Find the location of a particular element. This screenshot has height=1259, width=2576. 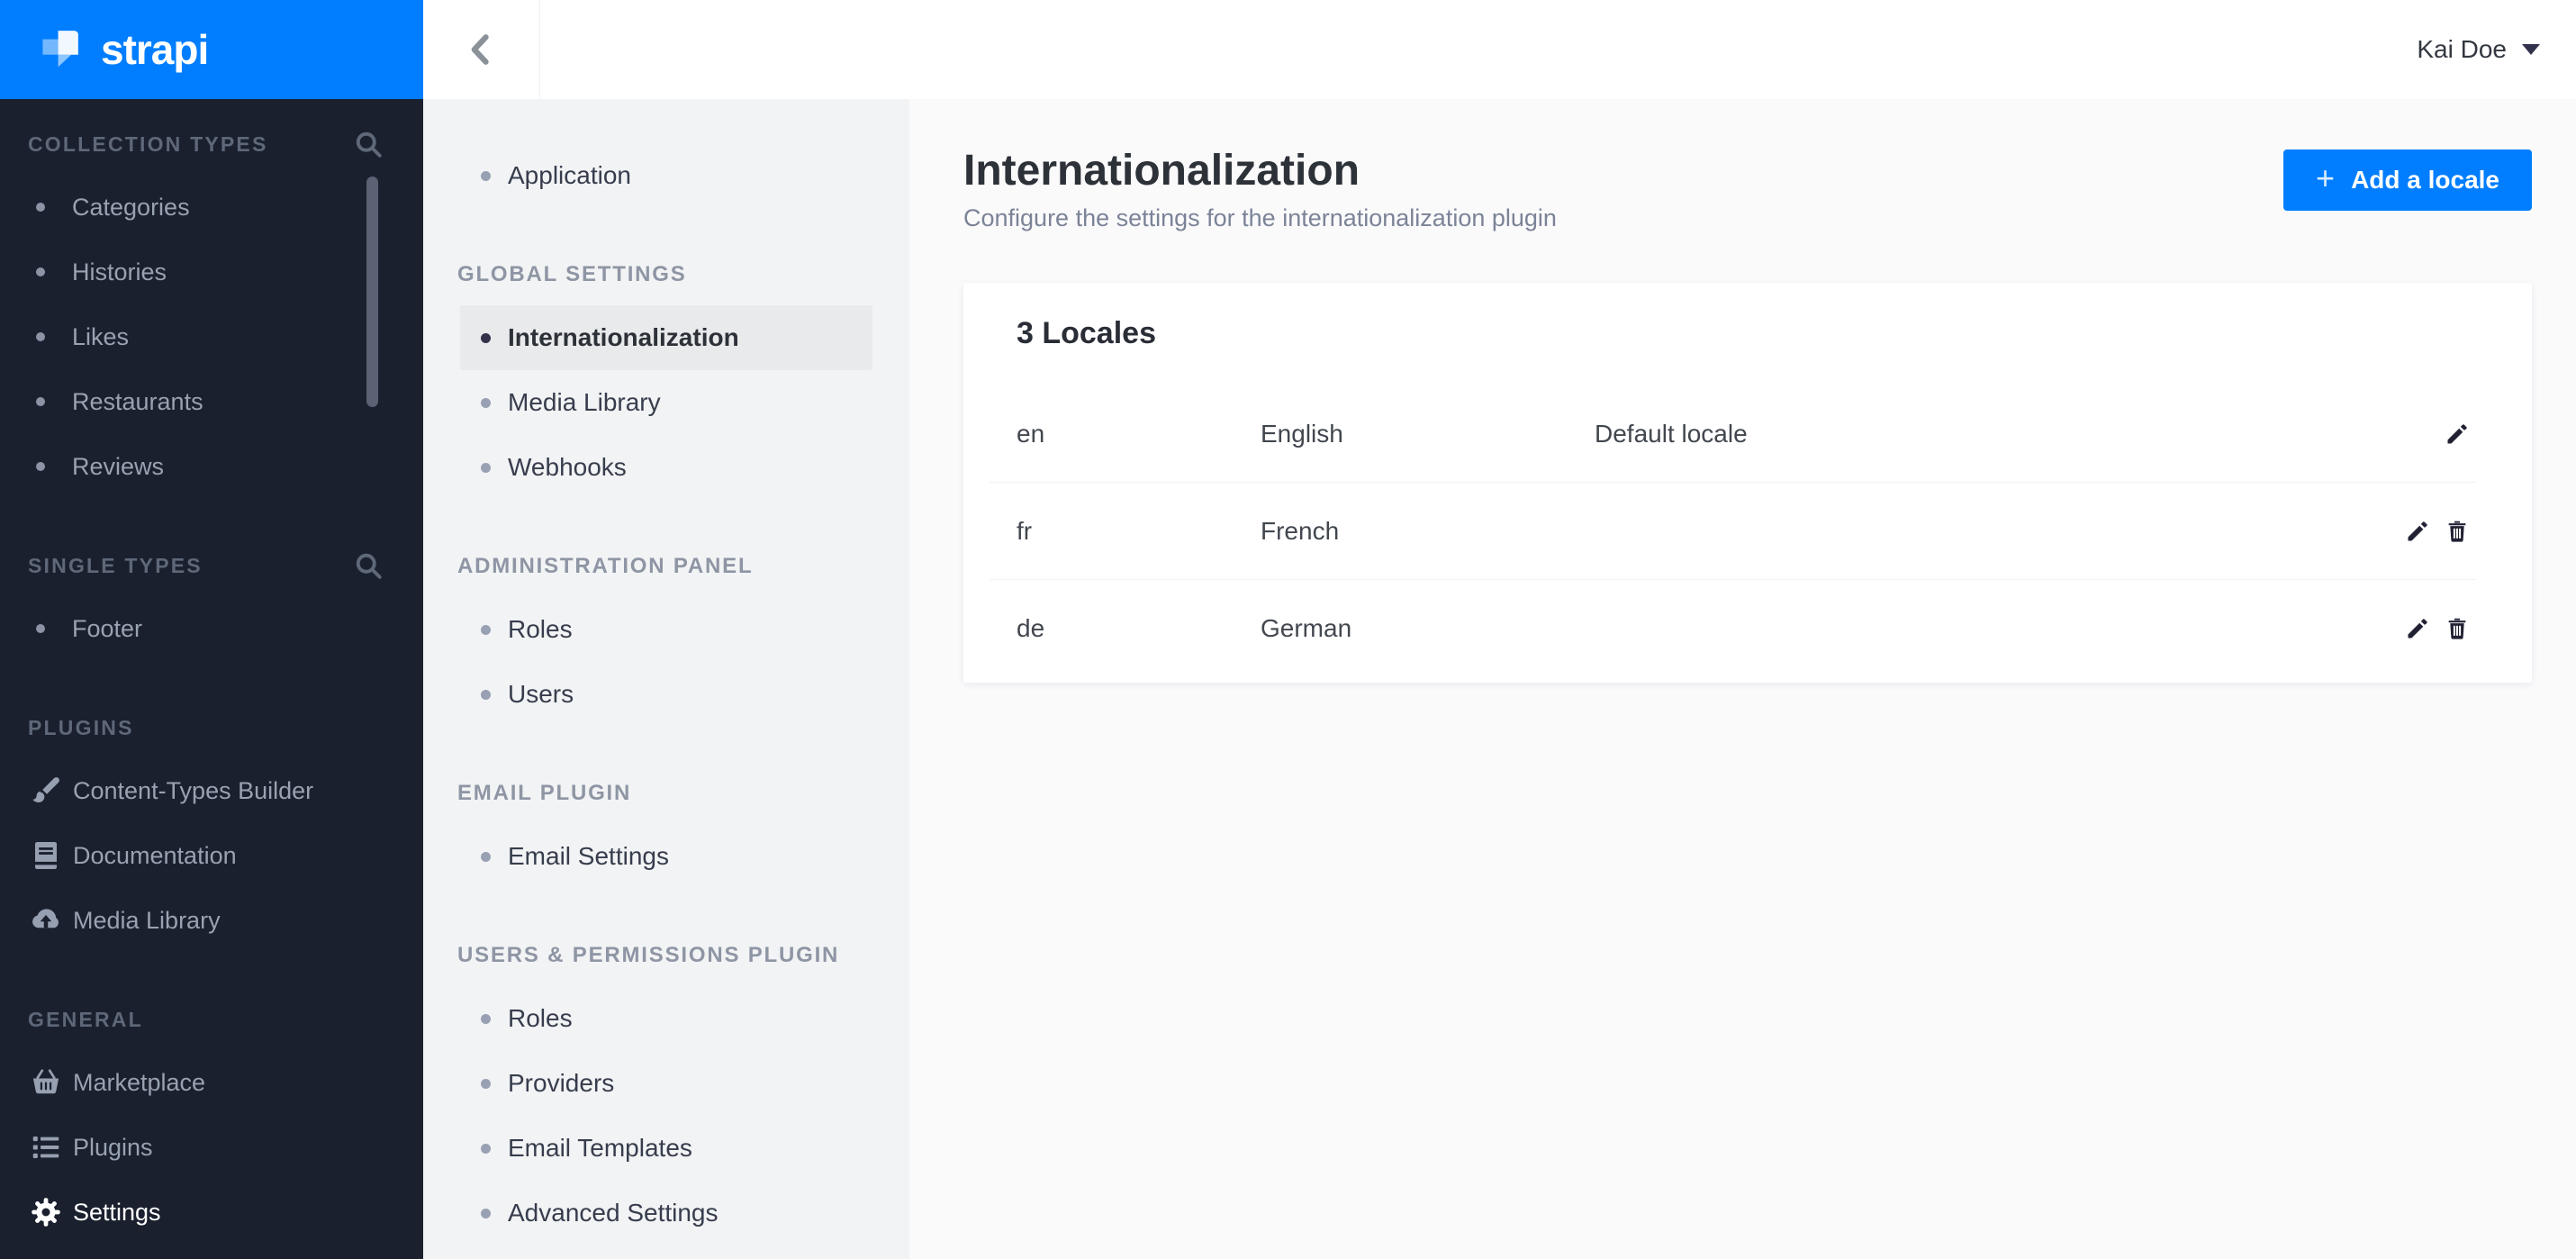

sidebar-section-single-types: SINGLE TYPES Footer is located at coordinates (211, 606).